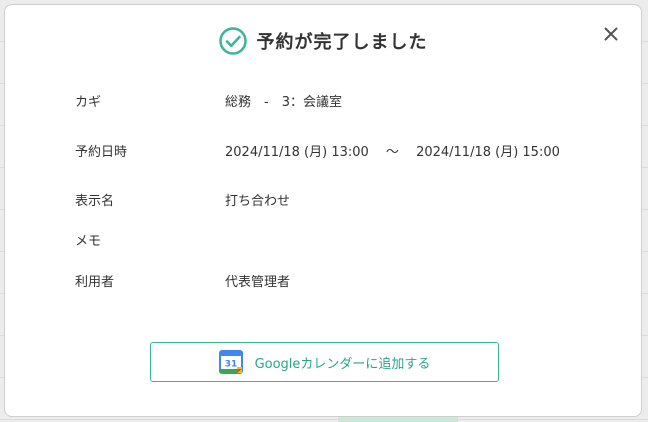 The image size is (648, 422). I want to click on detail-row-user: 利用者 代表管理者, so click(182, 280).